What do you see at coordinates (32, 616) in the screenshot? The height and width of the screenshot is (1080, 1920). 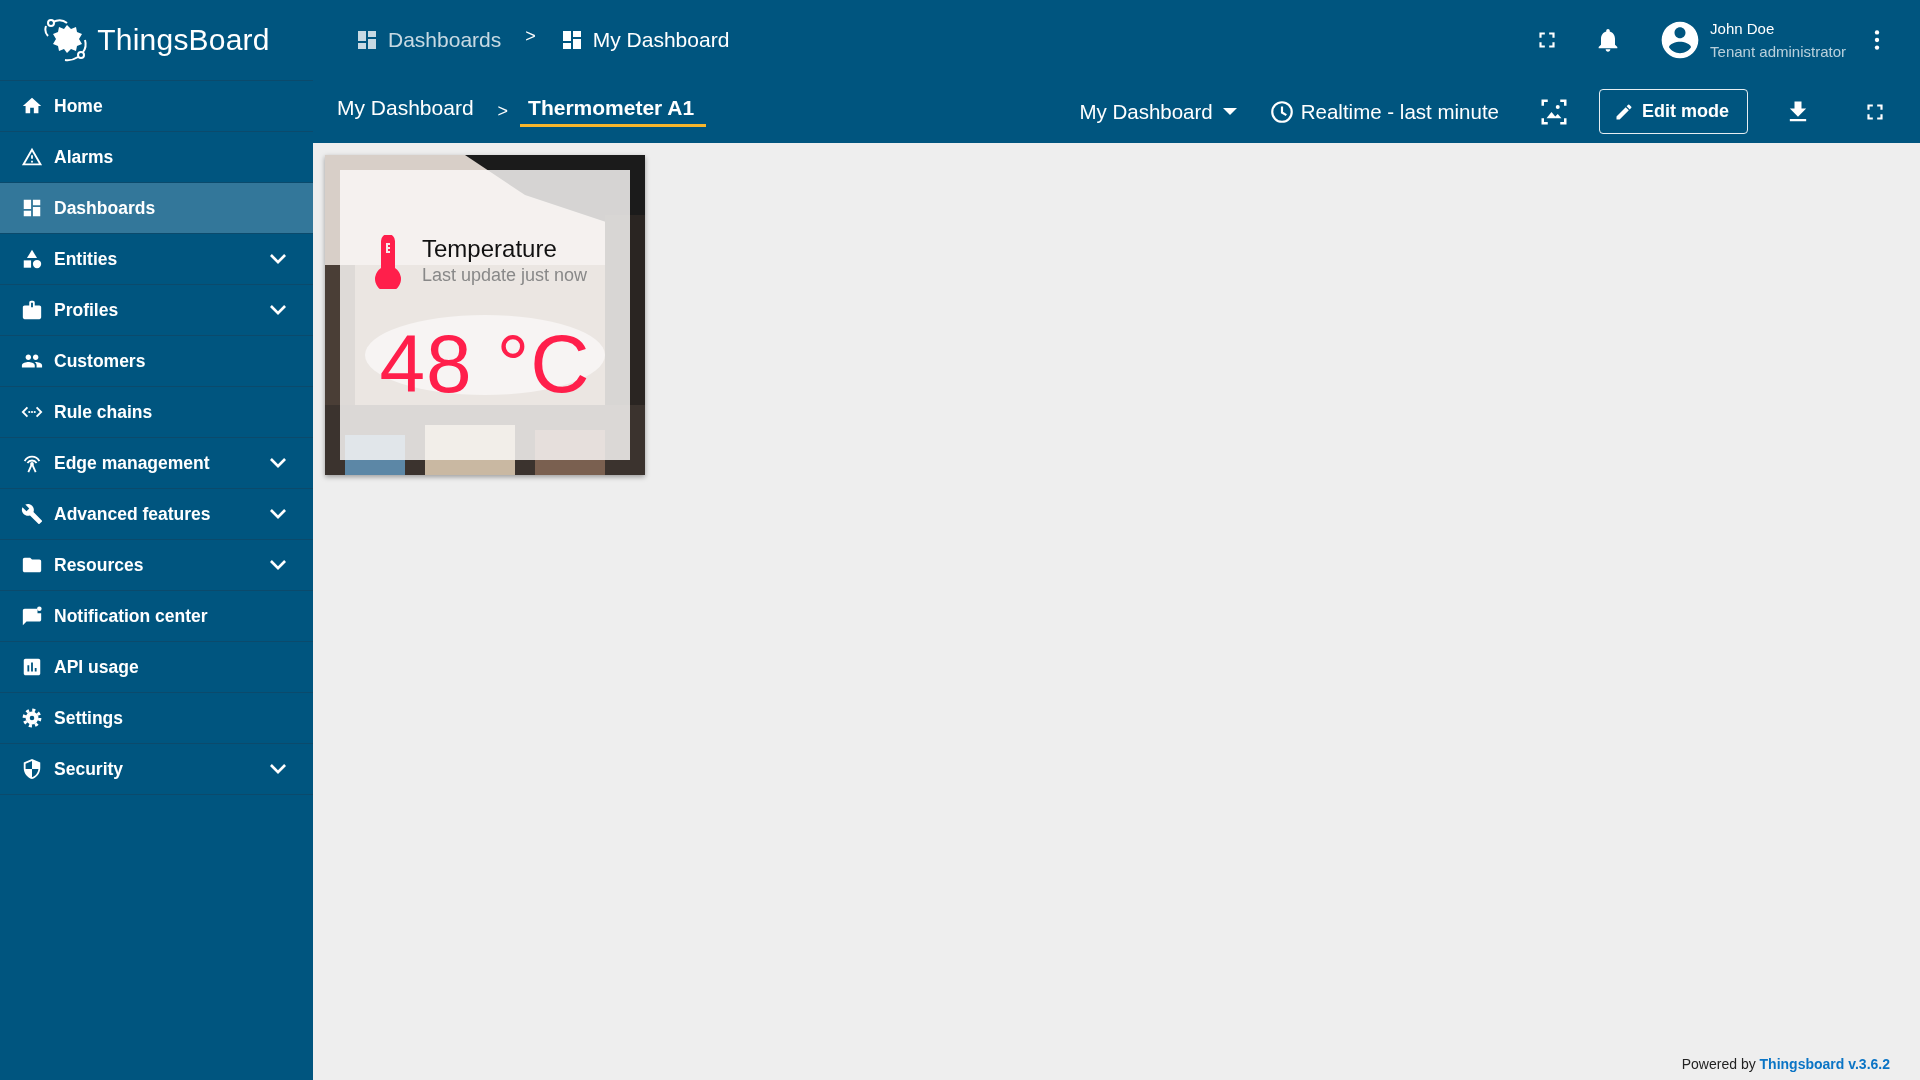 I see `chat-icon` at bounding box center [32, 616].